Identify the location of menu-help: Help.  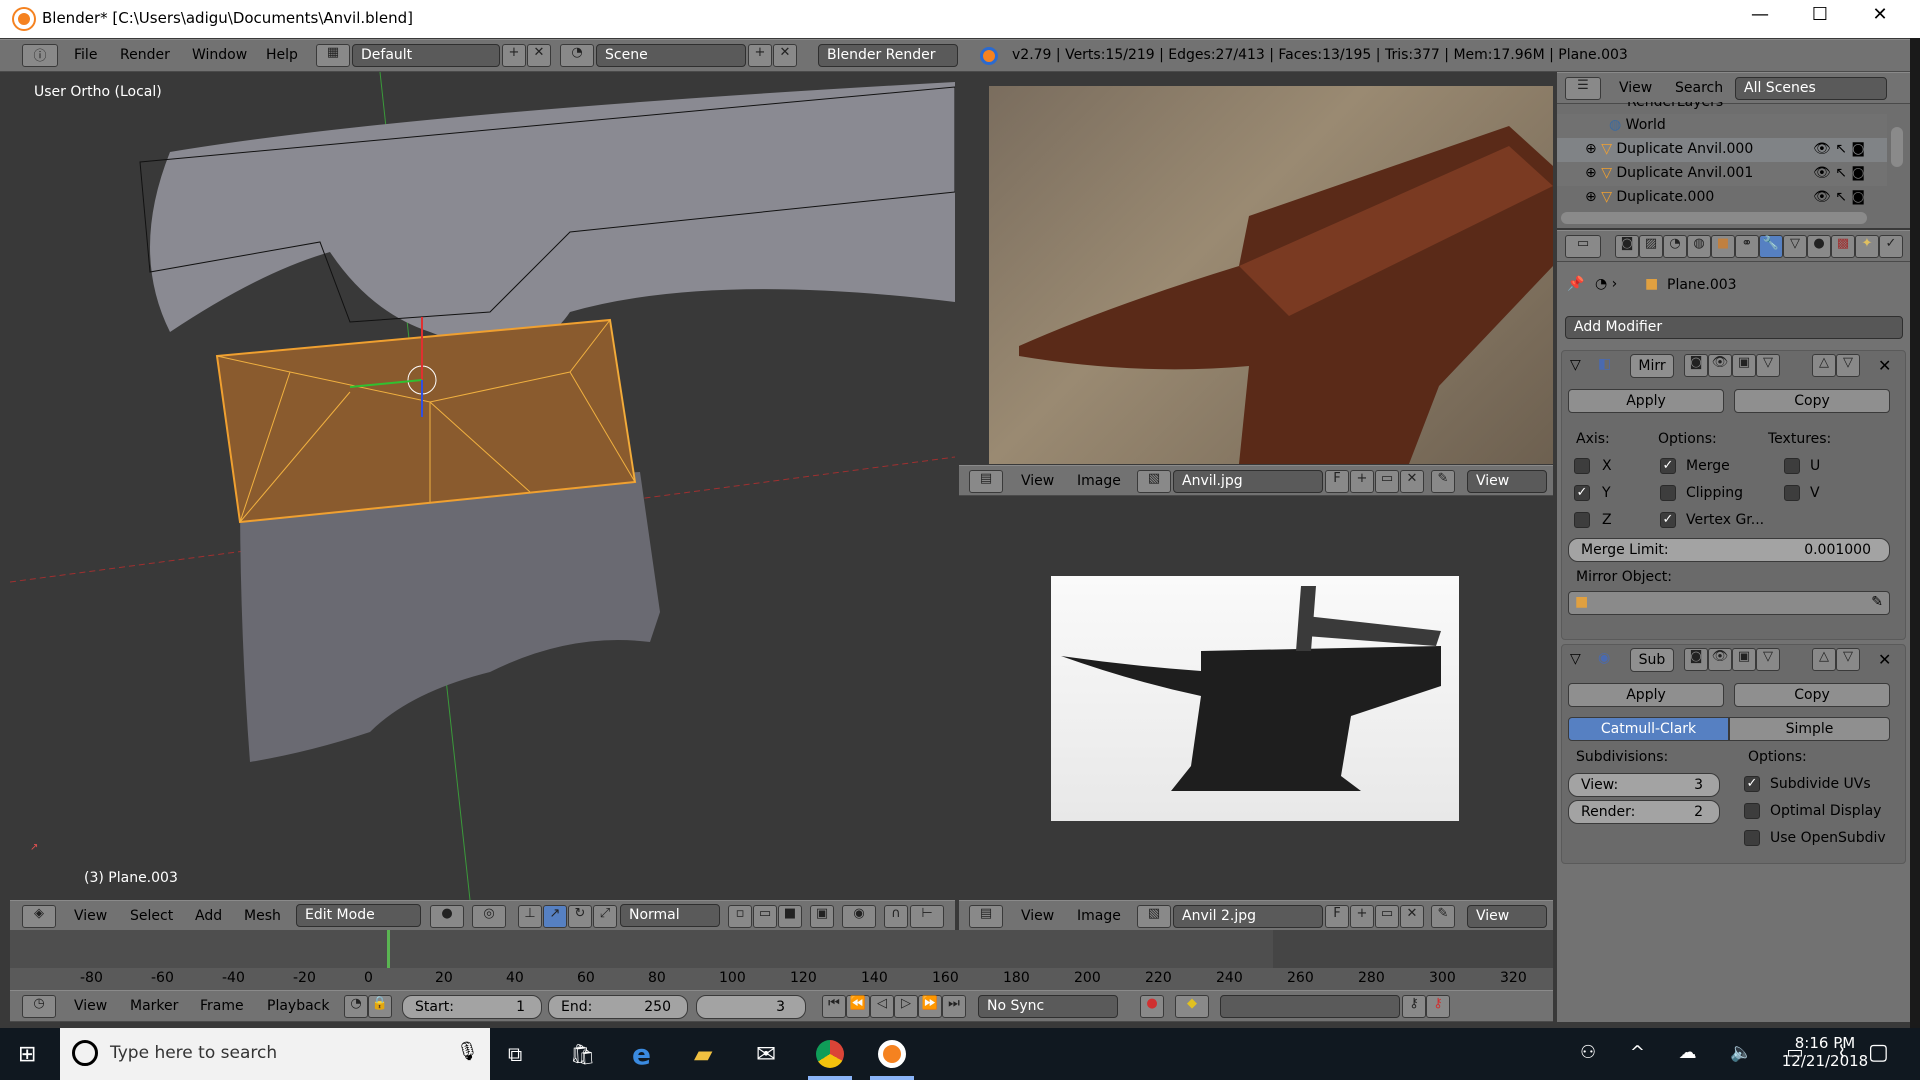
(282, 55).